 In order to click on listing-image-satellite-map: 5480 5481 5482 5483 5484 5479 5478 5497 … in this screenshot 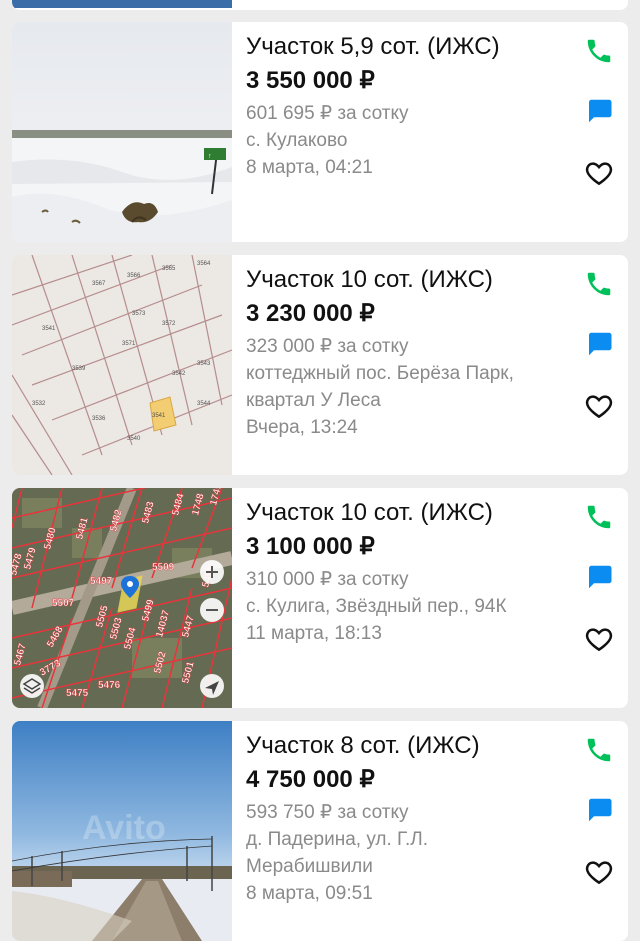, I will do `click(122, 598)`.